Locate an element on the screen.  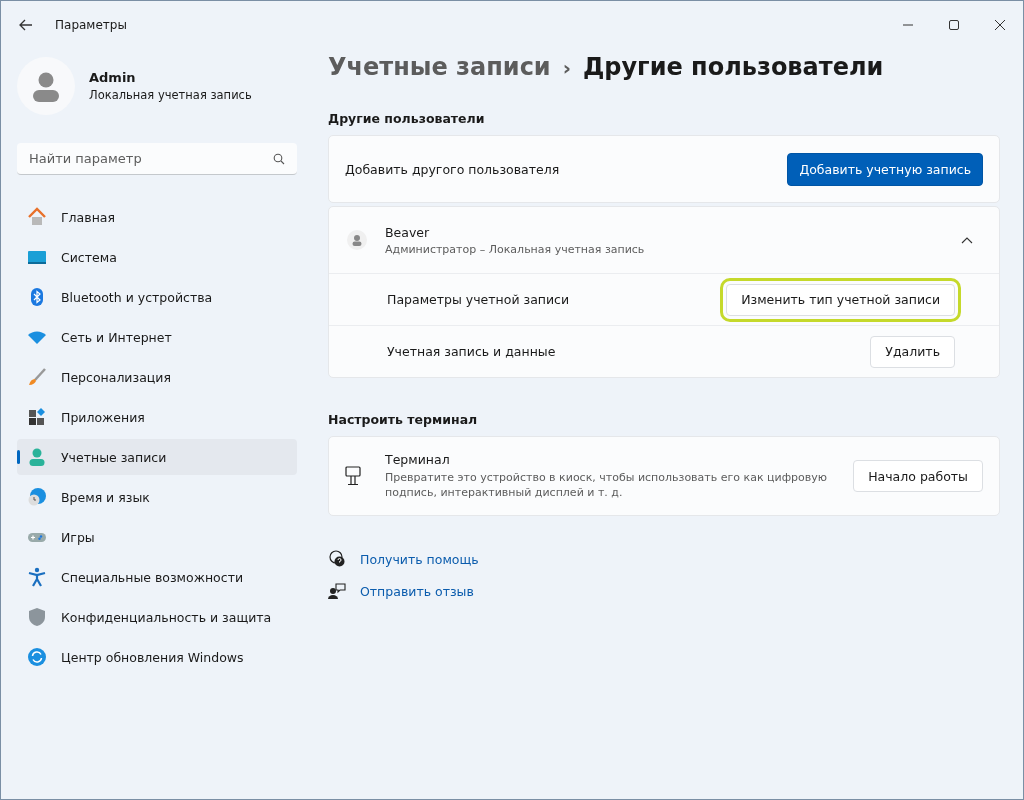
kiosk-title: Терминал is located at coordinates (418, 459).